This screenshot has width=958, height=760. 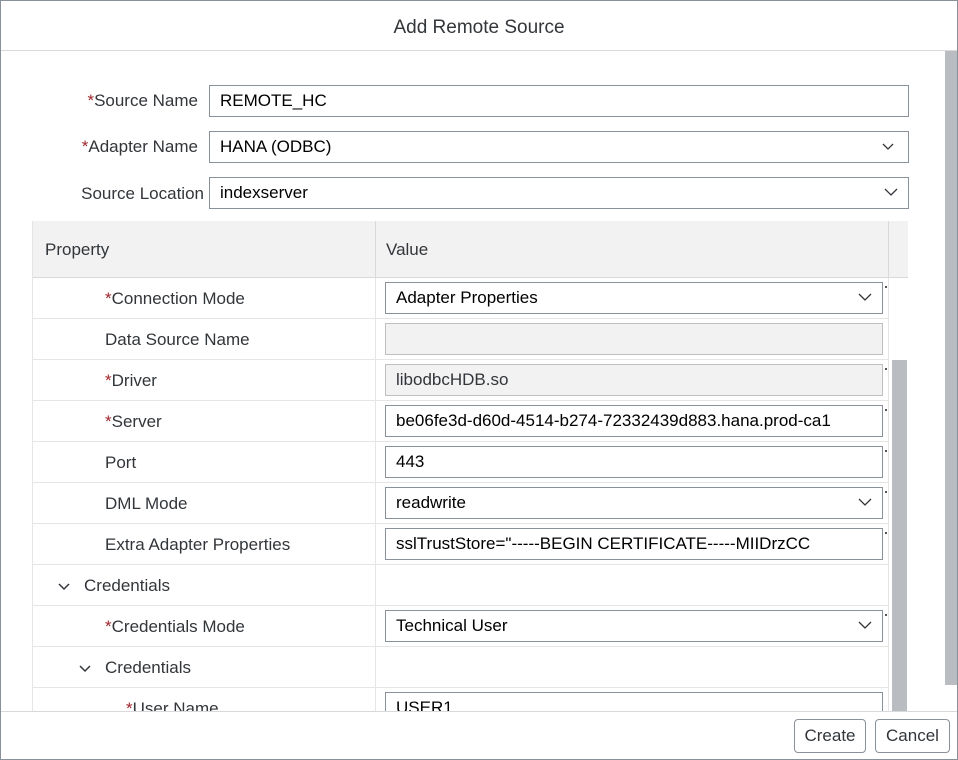 What do you see at coordinates (634, 339) in the screenshot?
I see `data-source-name-field` at bounding box center [634, 339].